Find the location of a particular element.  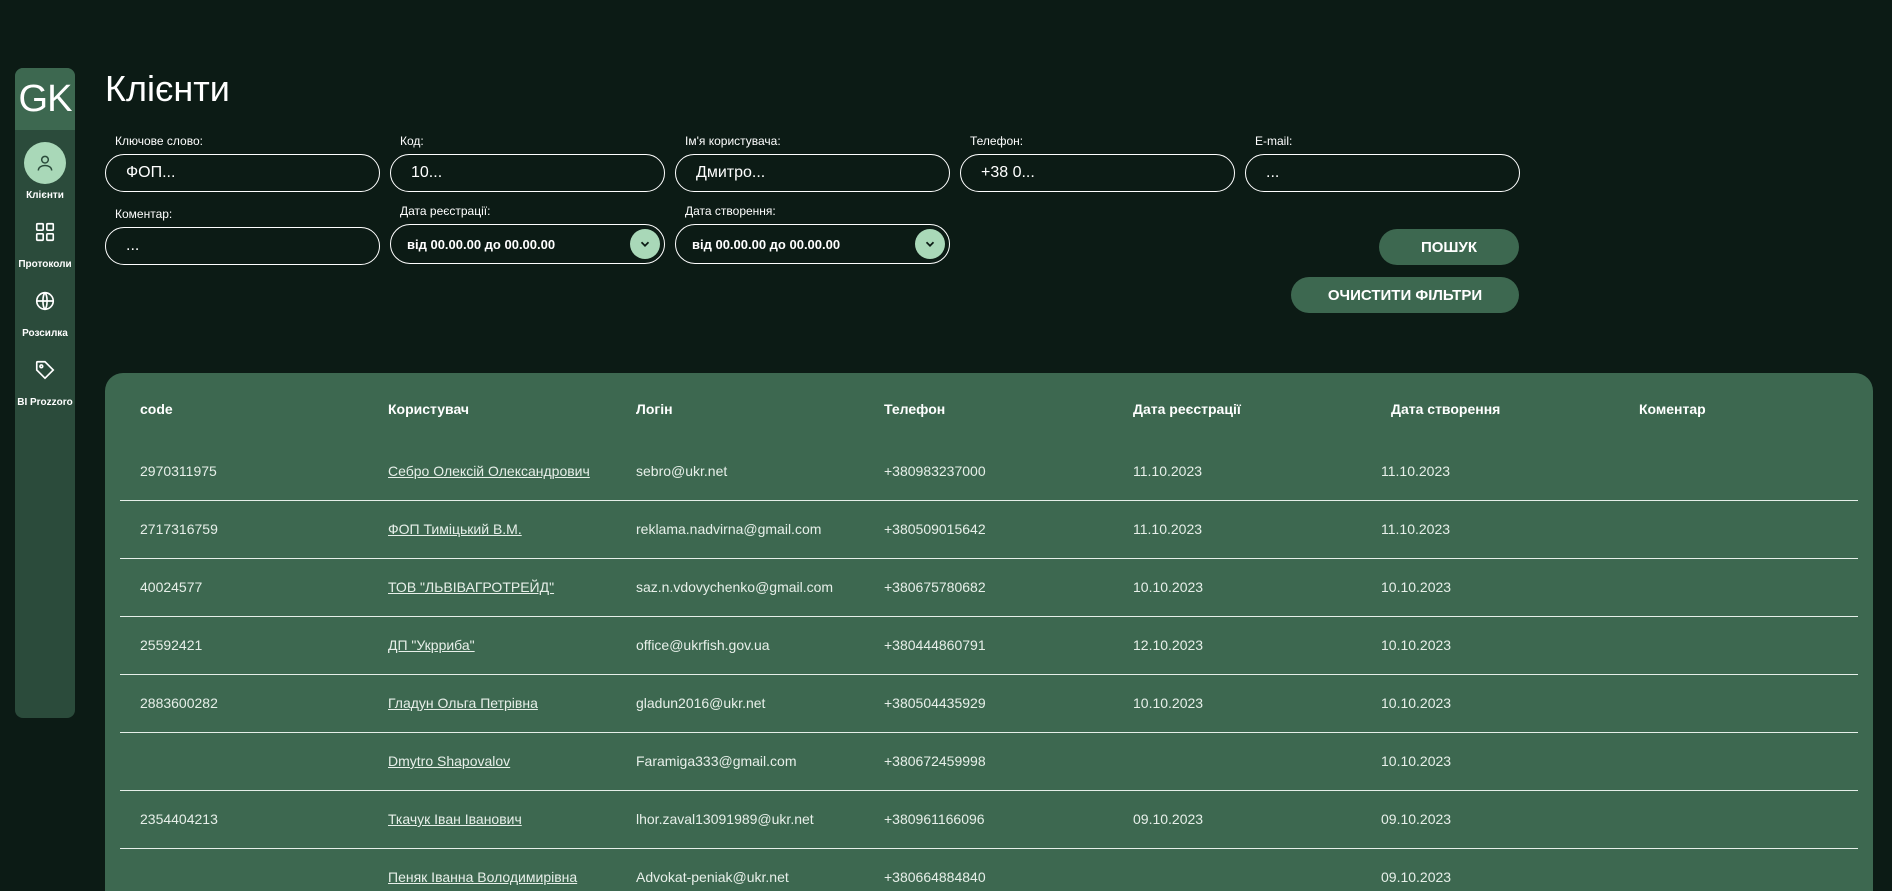

cell-user-link: ТОВ "ЛЬВІВАГРОТРЕЙД" is located at coordinates (471, 587).